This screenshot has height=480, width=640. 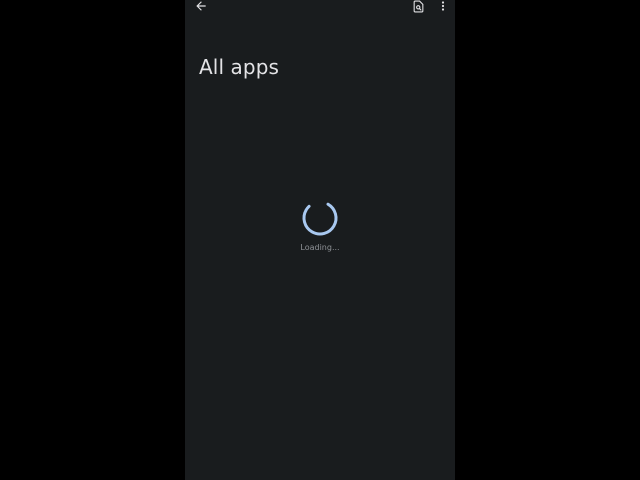 I want to click on more-options-button, so click(x=443, y=7).